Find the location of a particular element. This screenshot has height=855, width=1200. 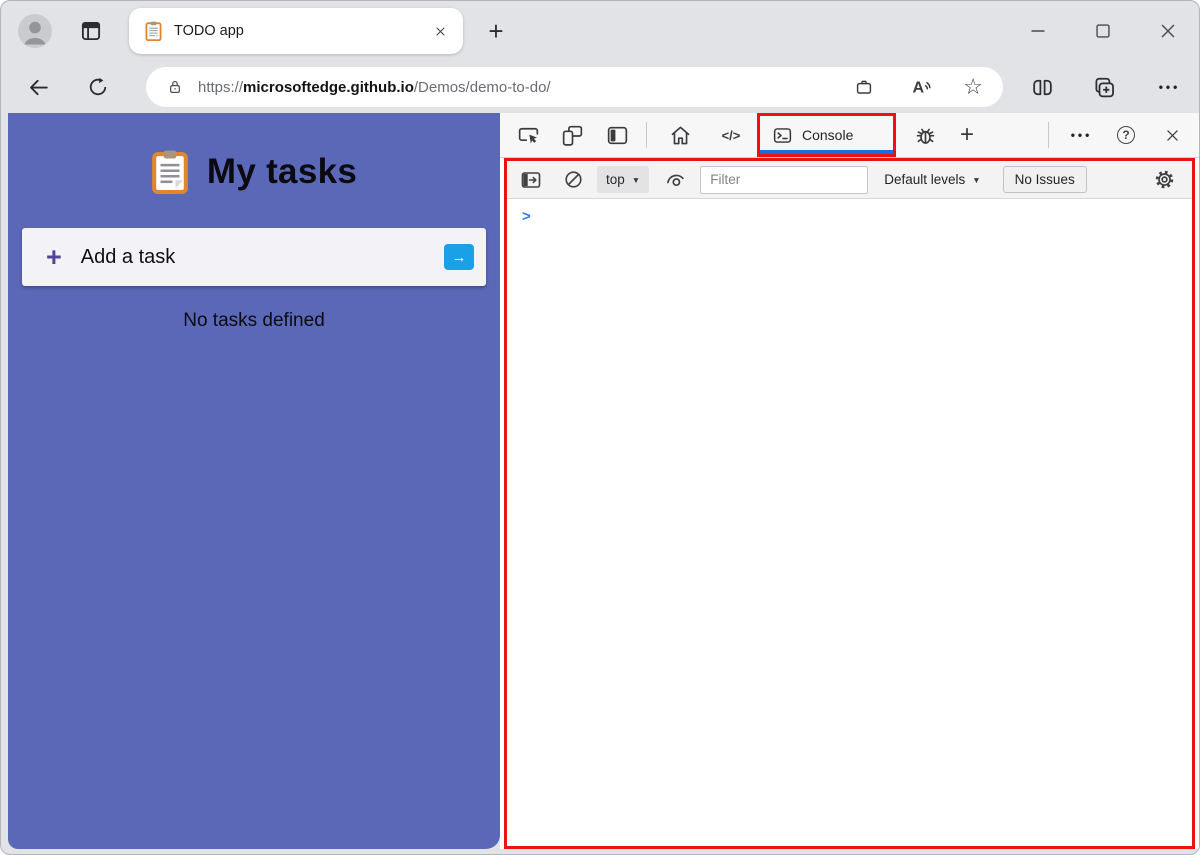

refresh-button is located at coordinates (98, 87).